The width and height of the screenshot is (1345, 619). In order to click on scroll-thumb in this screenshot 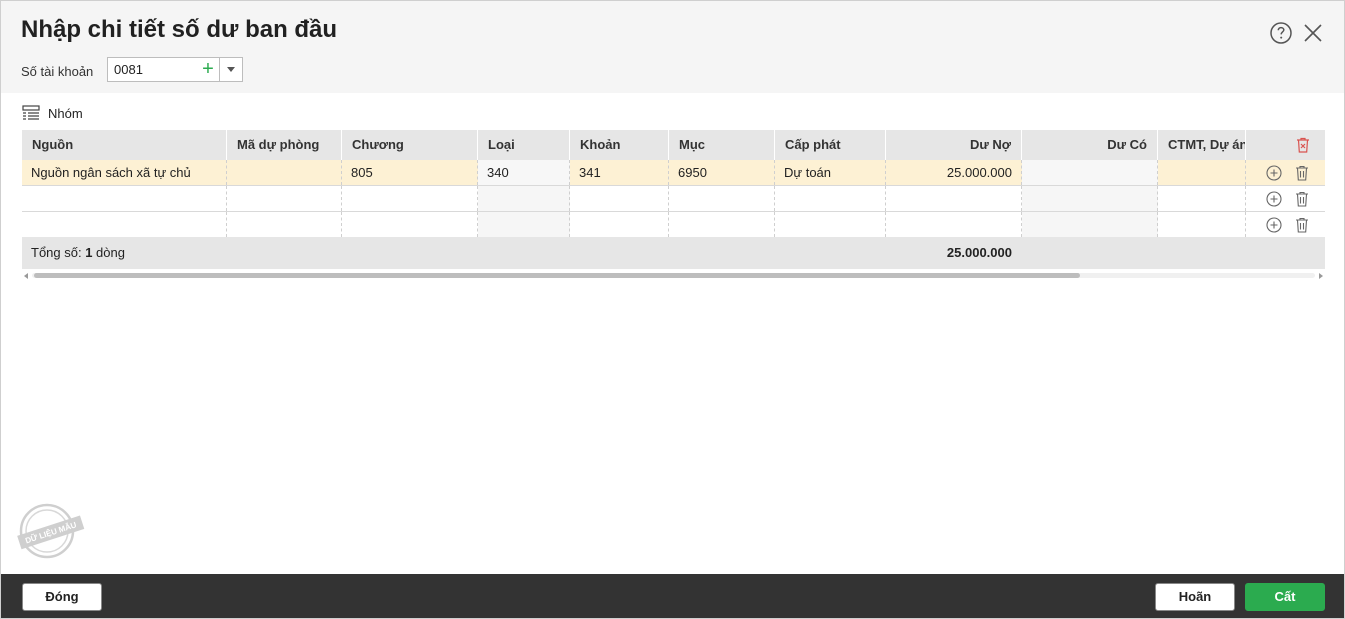, I will do `click(557, 275)`.